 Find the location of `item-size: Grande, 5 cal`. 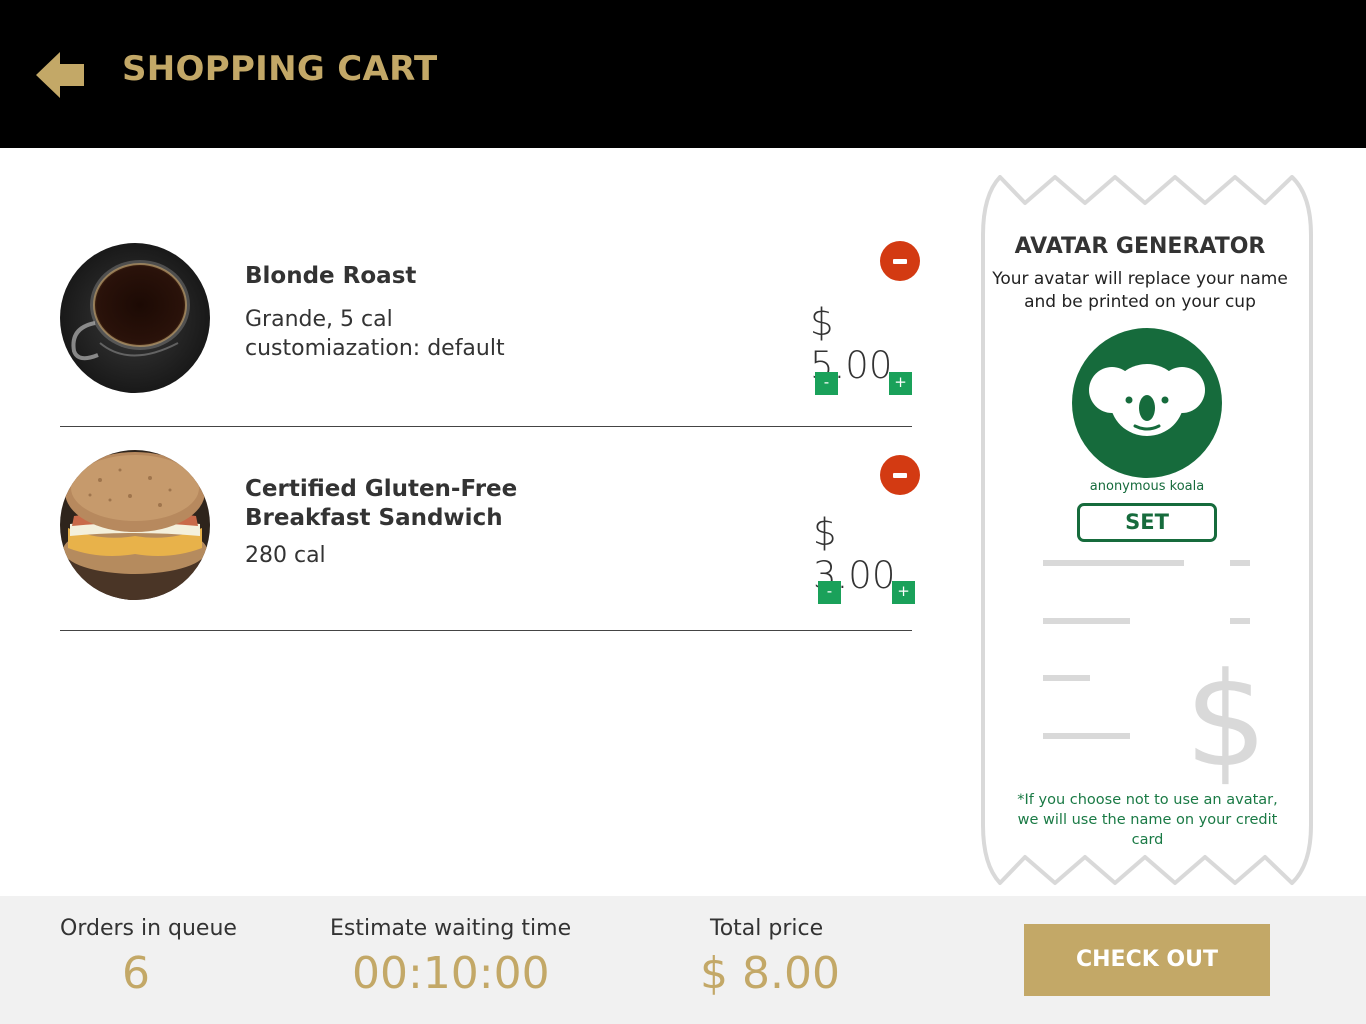

item-size: Grande, 5 cal is located at coordinates (319, 319).